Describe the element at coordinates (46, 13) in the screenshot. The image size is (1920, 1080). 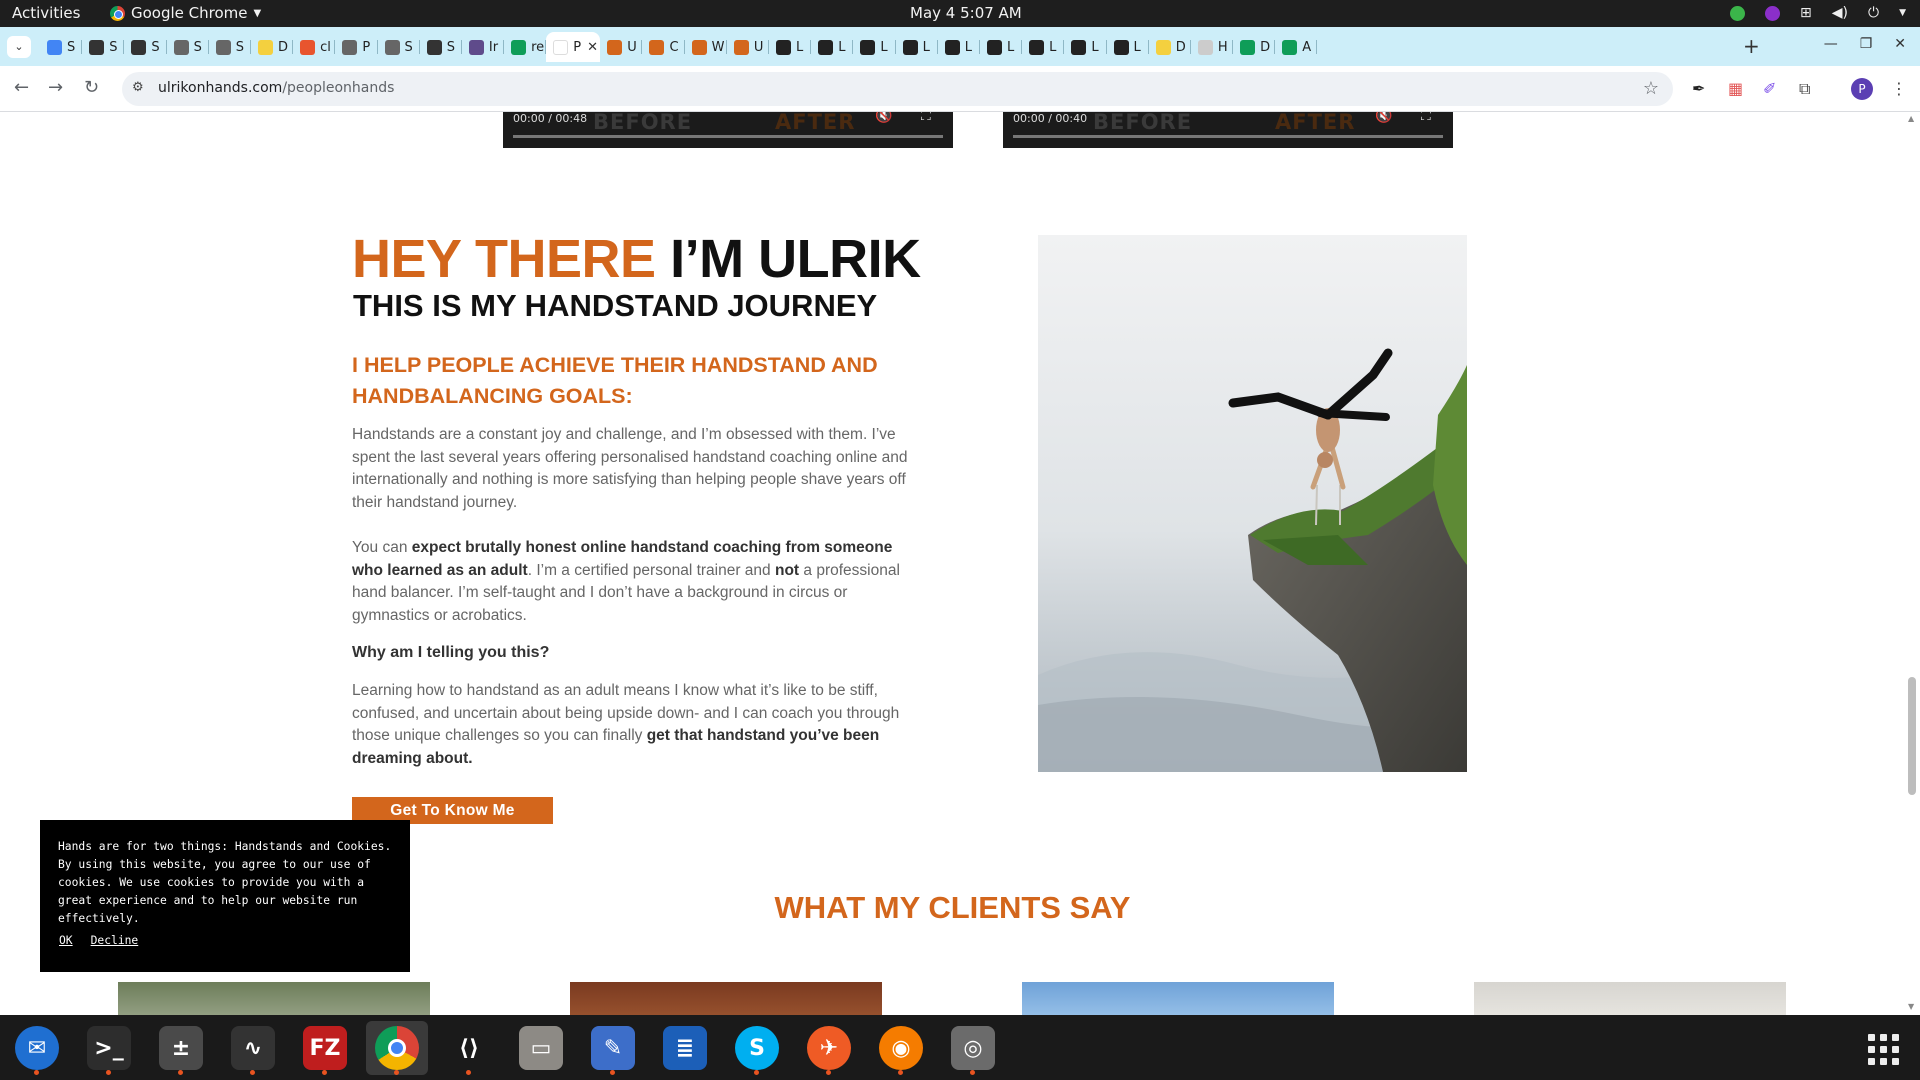
I see `activities-button: Activities` at that location.